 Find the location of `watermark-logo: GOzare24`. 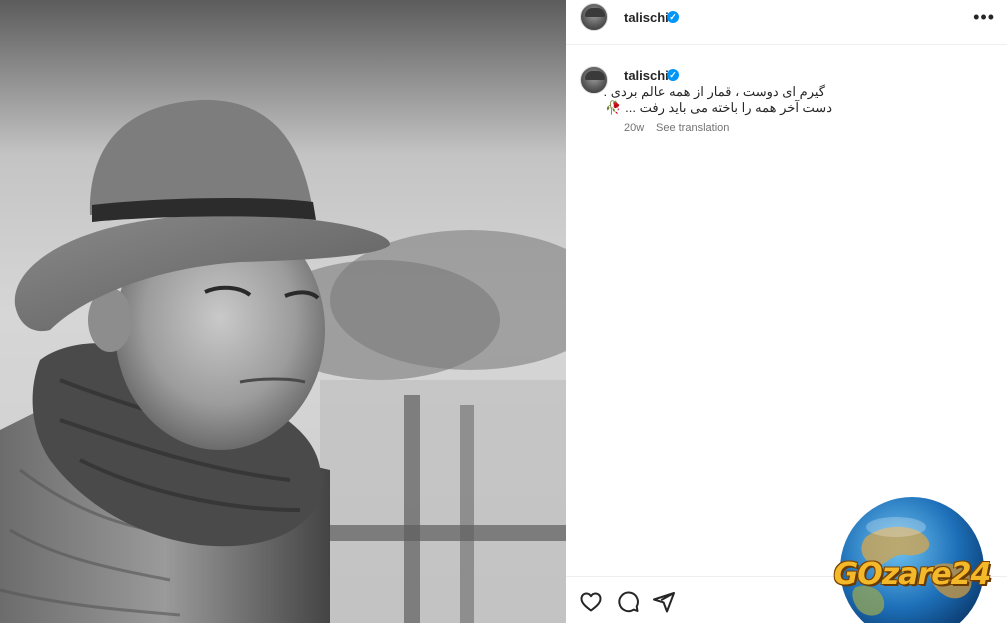

watermark-logo: GOzare24 is located at coordinates (912, 560).